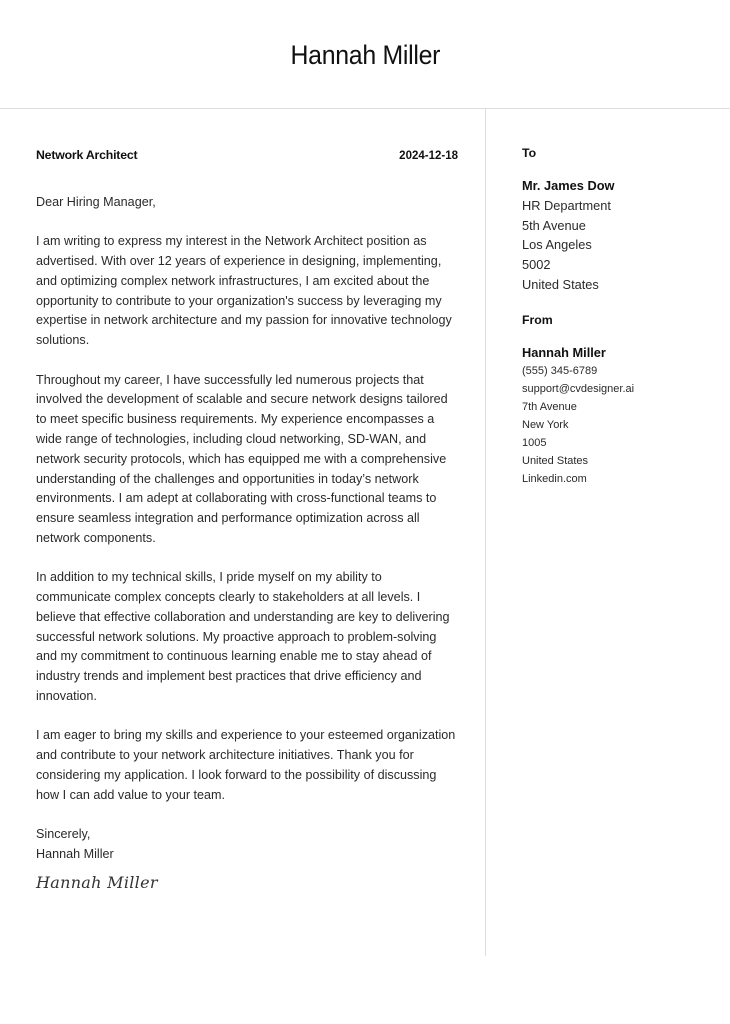  What do you see at coordinates (622, 389) in the screenshot?
I see `sender-email: support@cvdesigner.ai` at bounding box center [622, 389].